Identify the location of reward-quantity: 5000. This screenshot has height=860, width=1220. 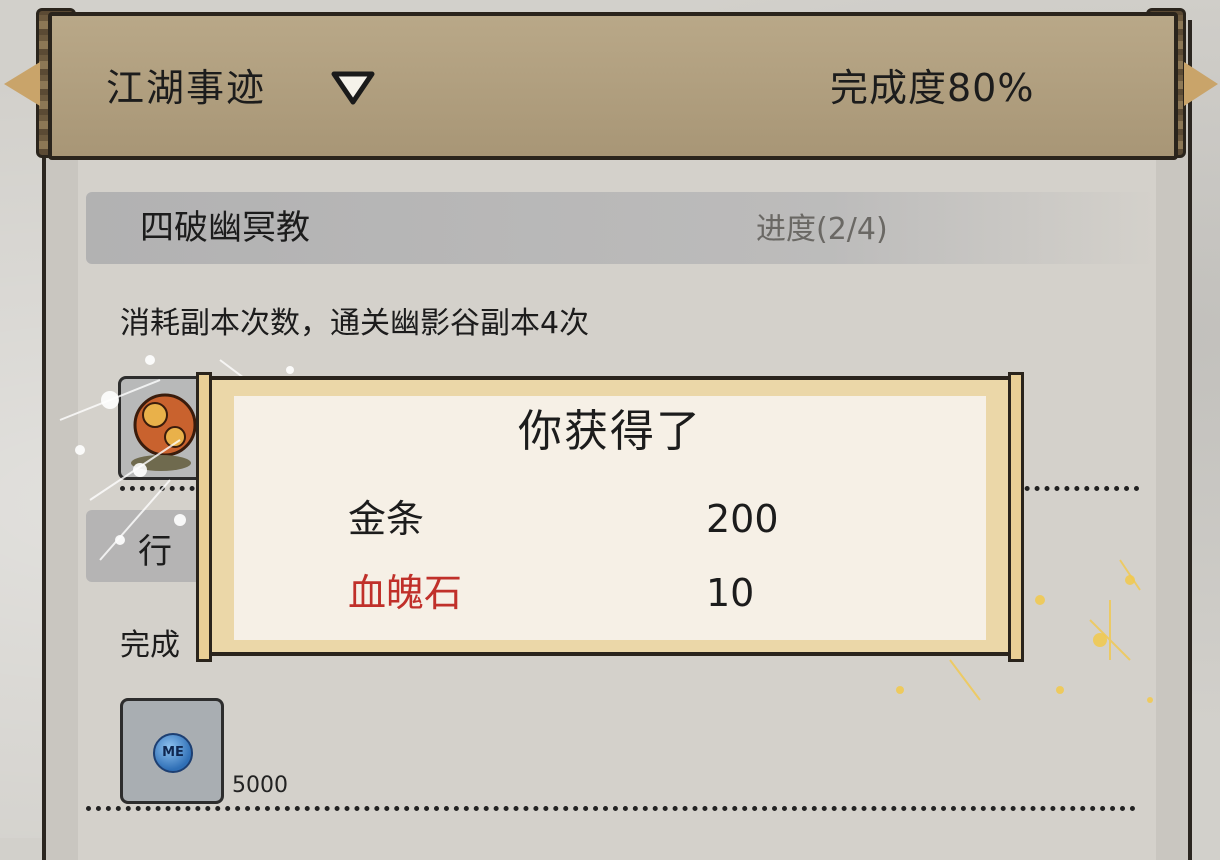
(260, 785).